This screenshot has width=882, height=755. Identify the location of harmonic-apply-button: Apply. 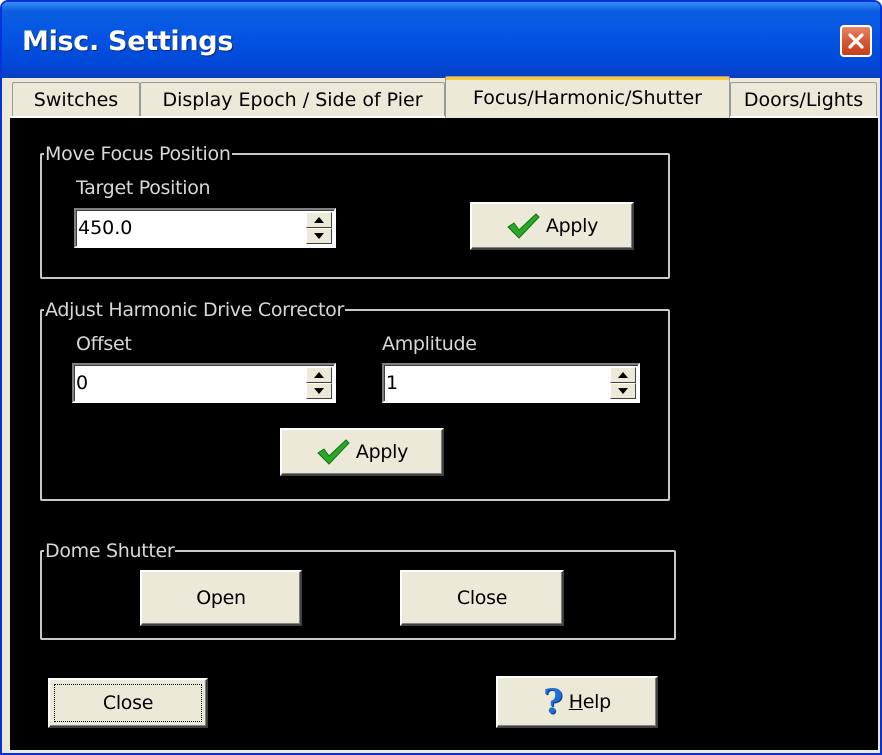
(362, 452).